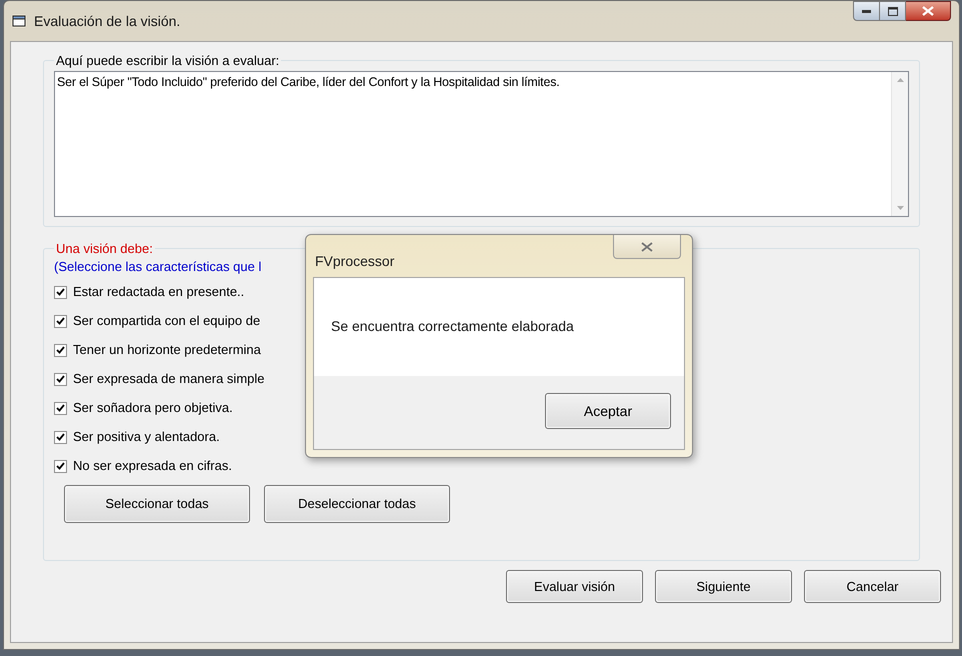 The height and width of the screenshot is (656, 962). I want to click on minimize-button, so click(866, 11).